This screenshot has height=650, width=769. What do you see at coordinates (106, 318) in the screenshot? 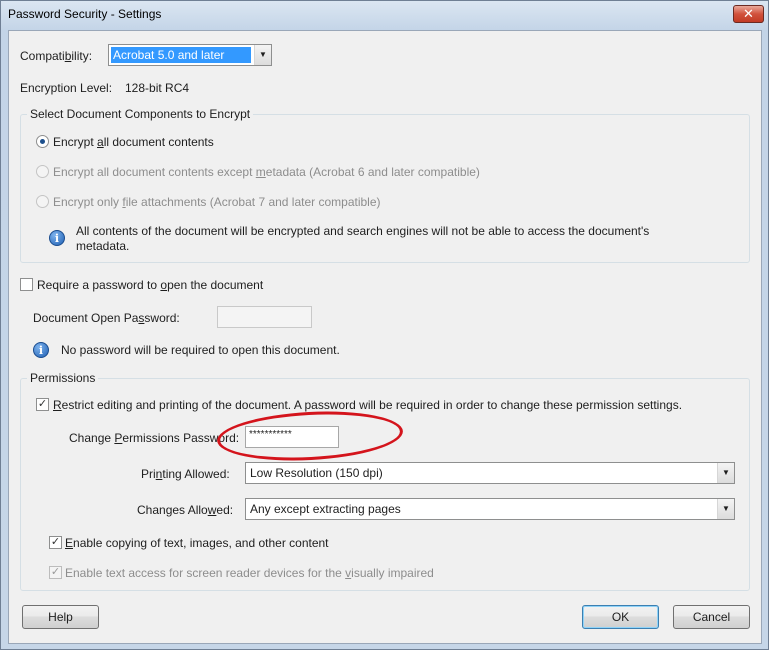
I see `open-password-field-label: Document Open Password:` at bounding box center [106, 318].